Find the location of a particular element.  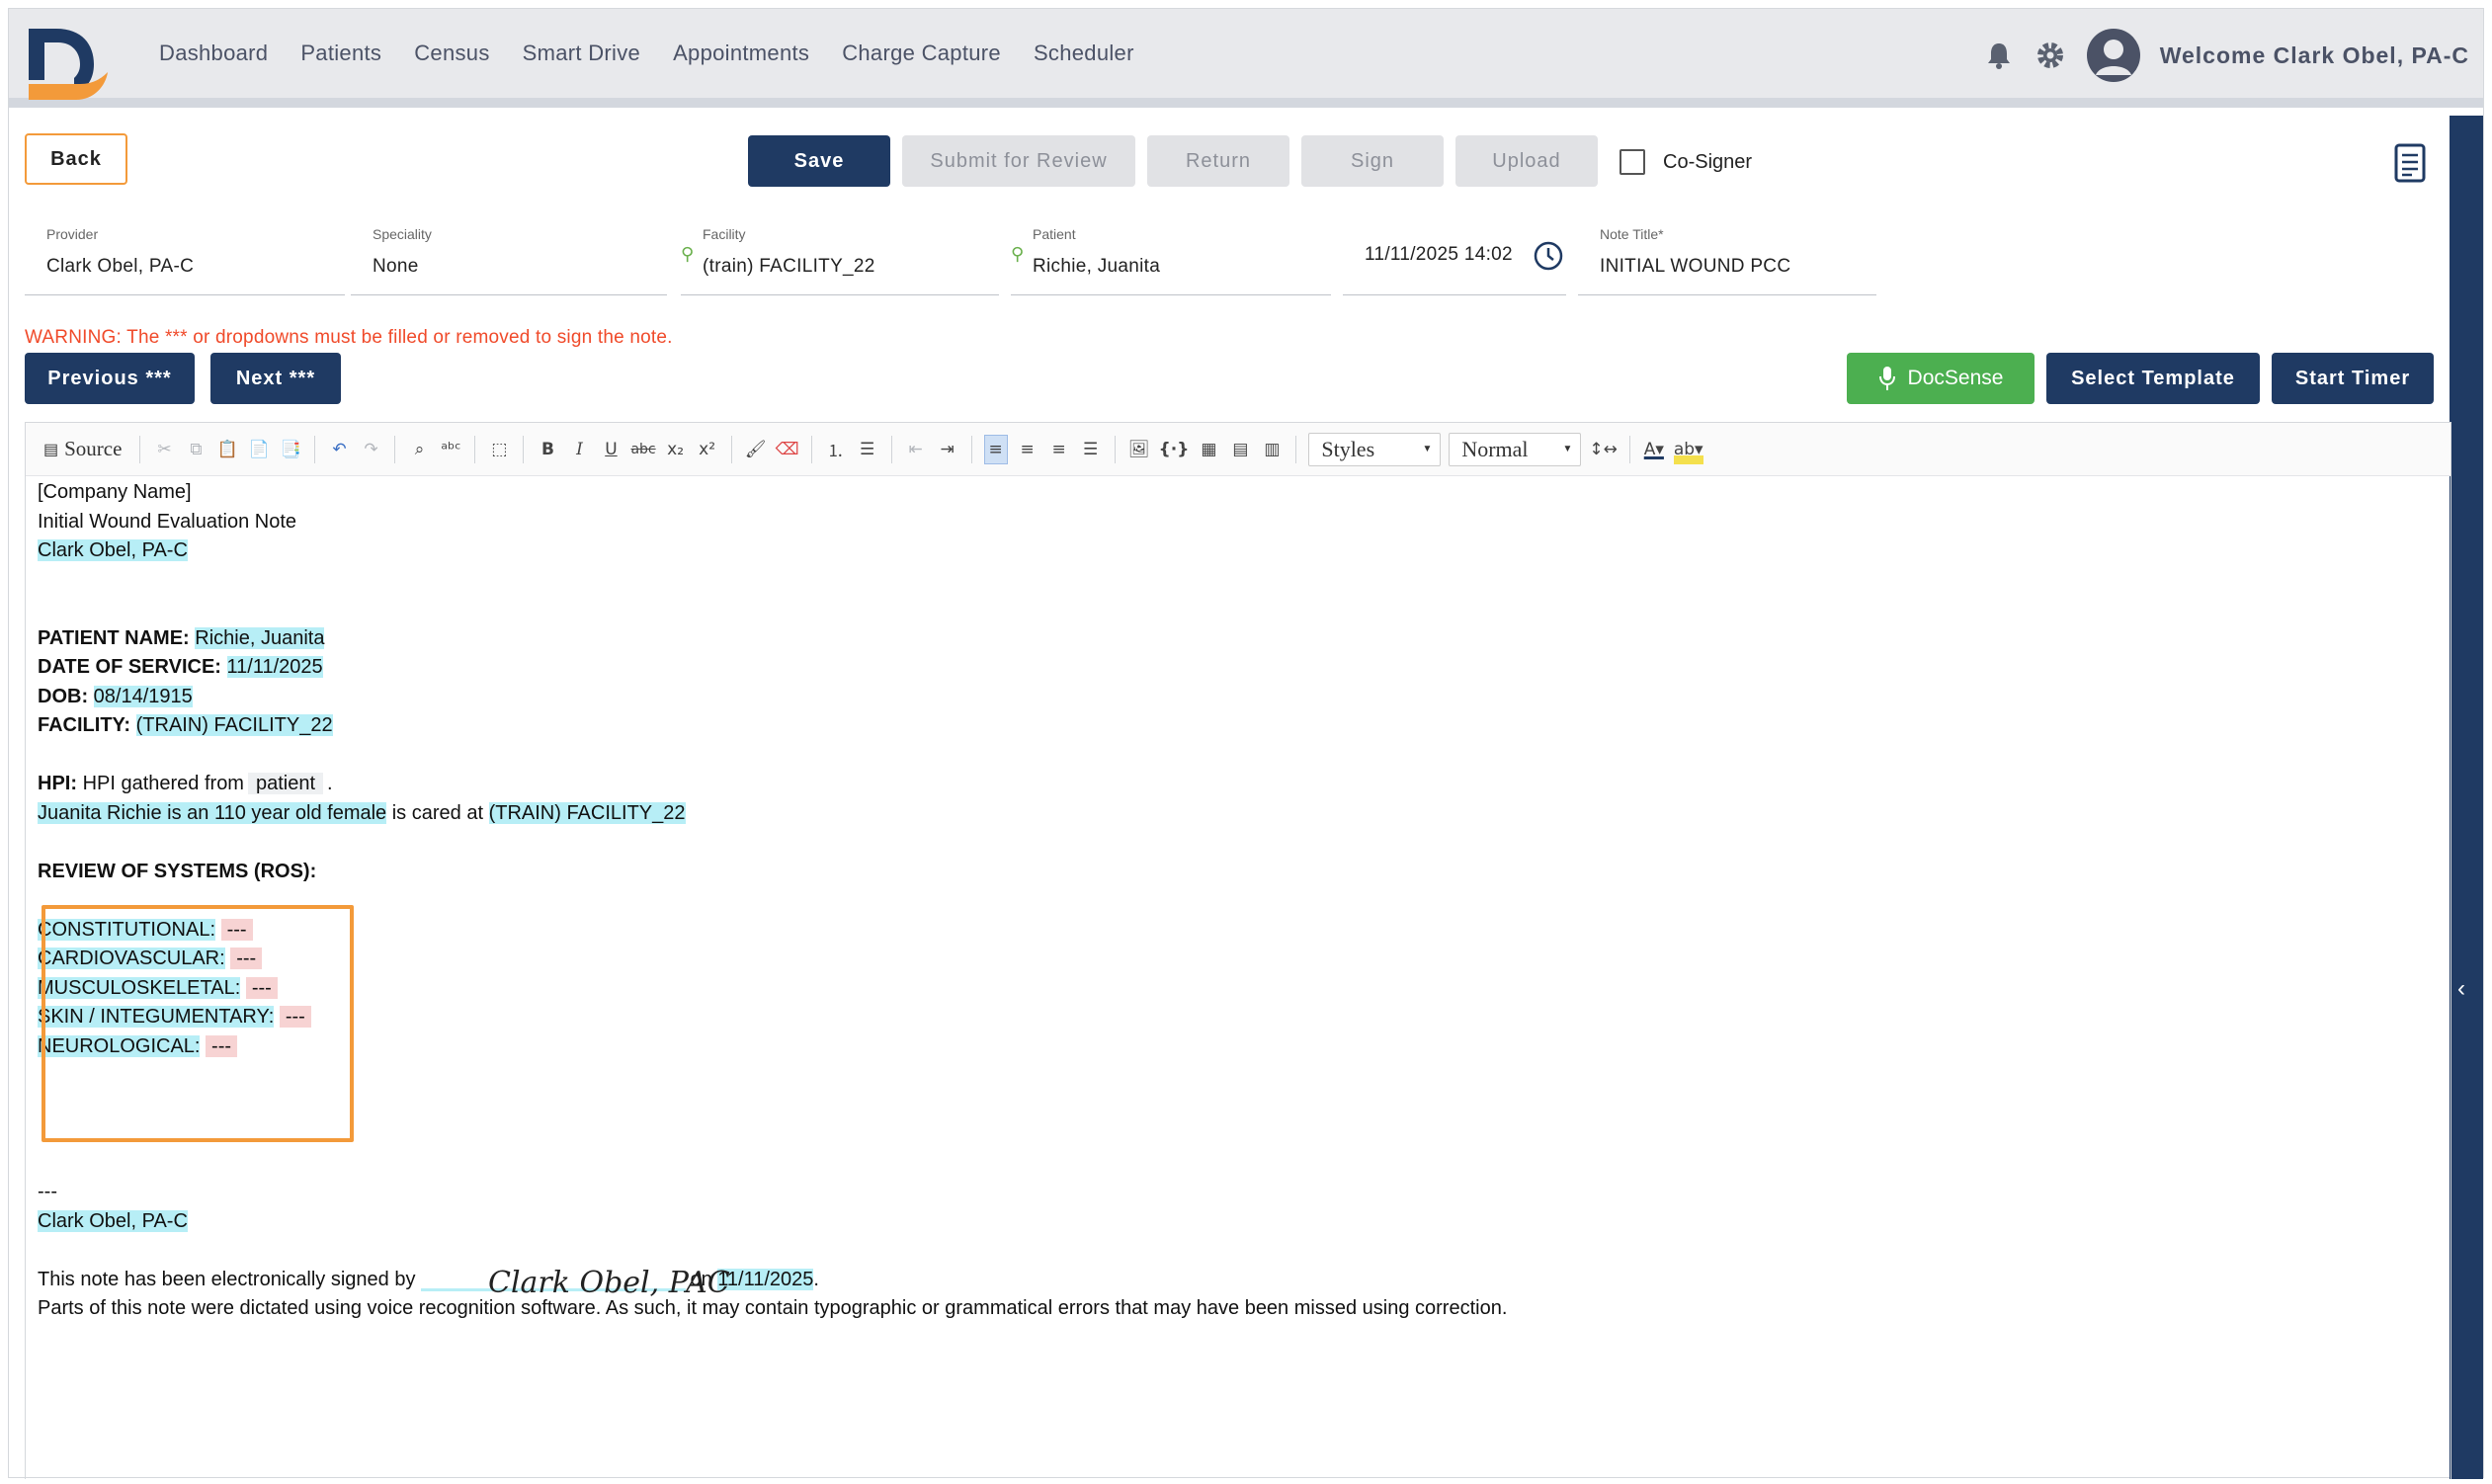

docsense-button: DocSense is located at coordinates (1941, 378).